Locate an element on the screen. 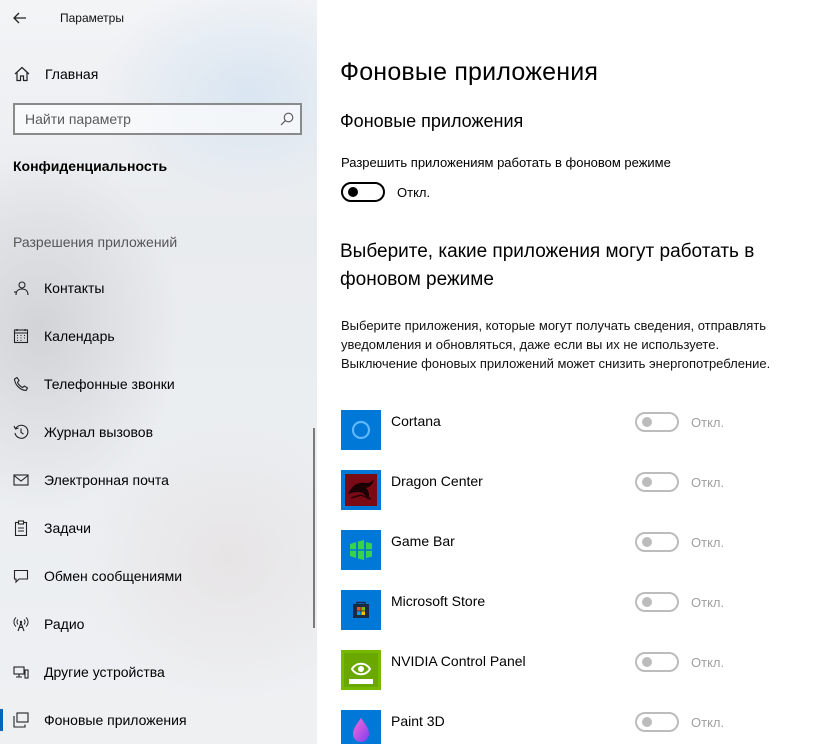 This screenshot has height=744, width=818. sidebar-item-contacts: Контакты is located at coordinates (158, 288).